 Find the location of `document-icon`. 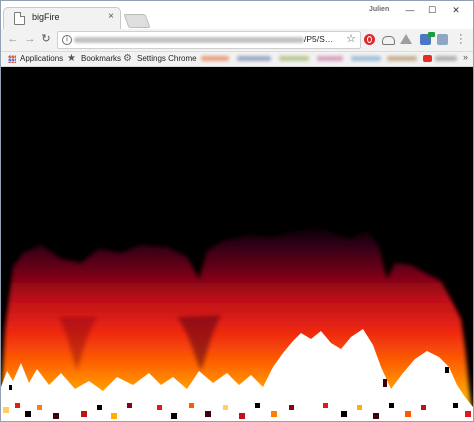

document-icon is located at coordinates (19, 18).